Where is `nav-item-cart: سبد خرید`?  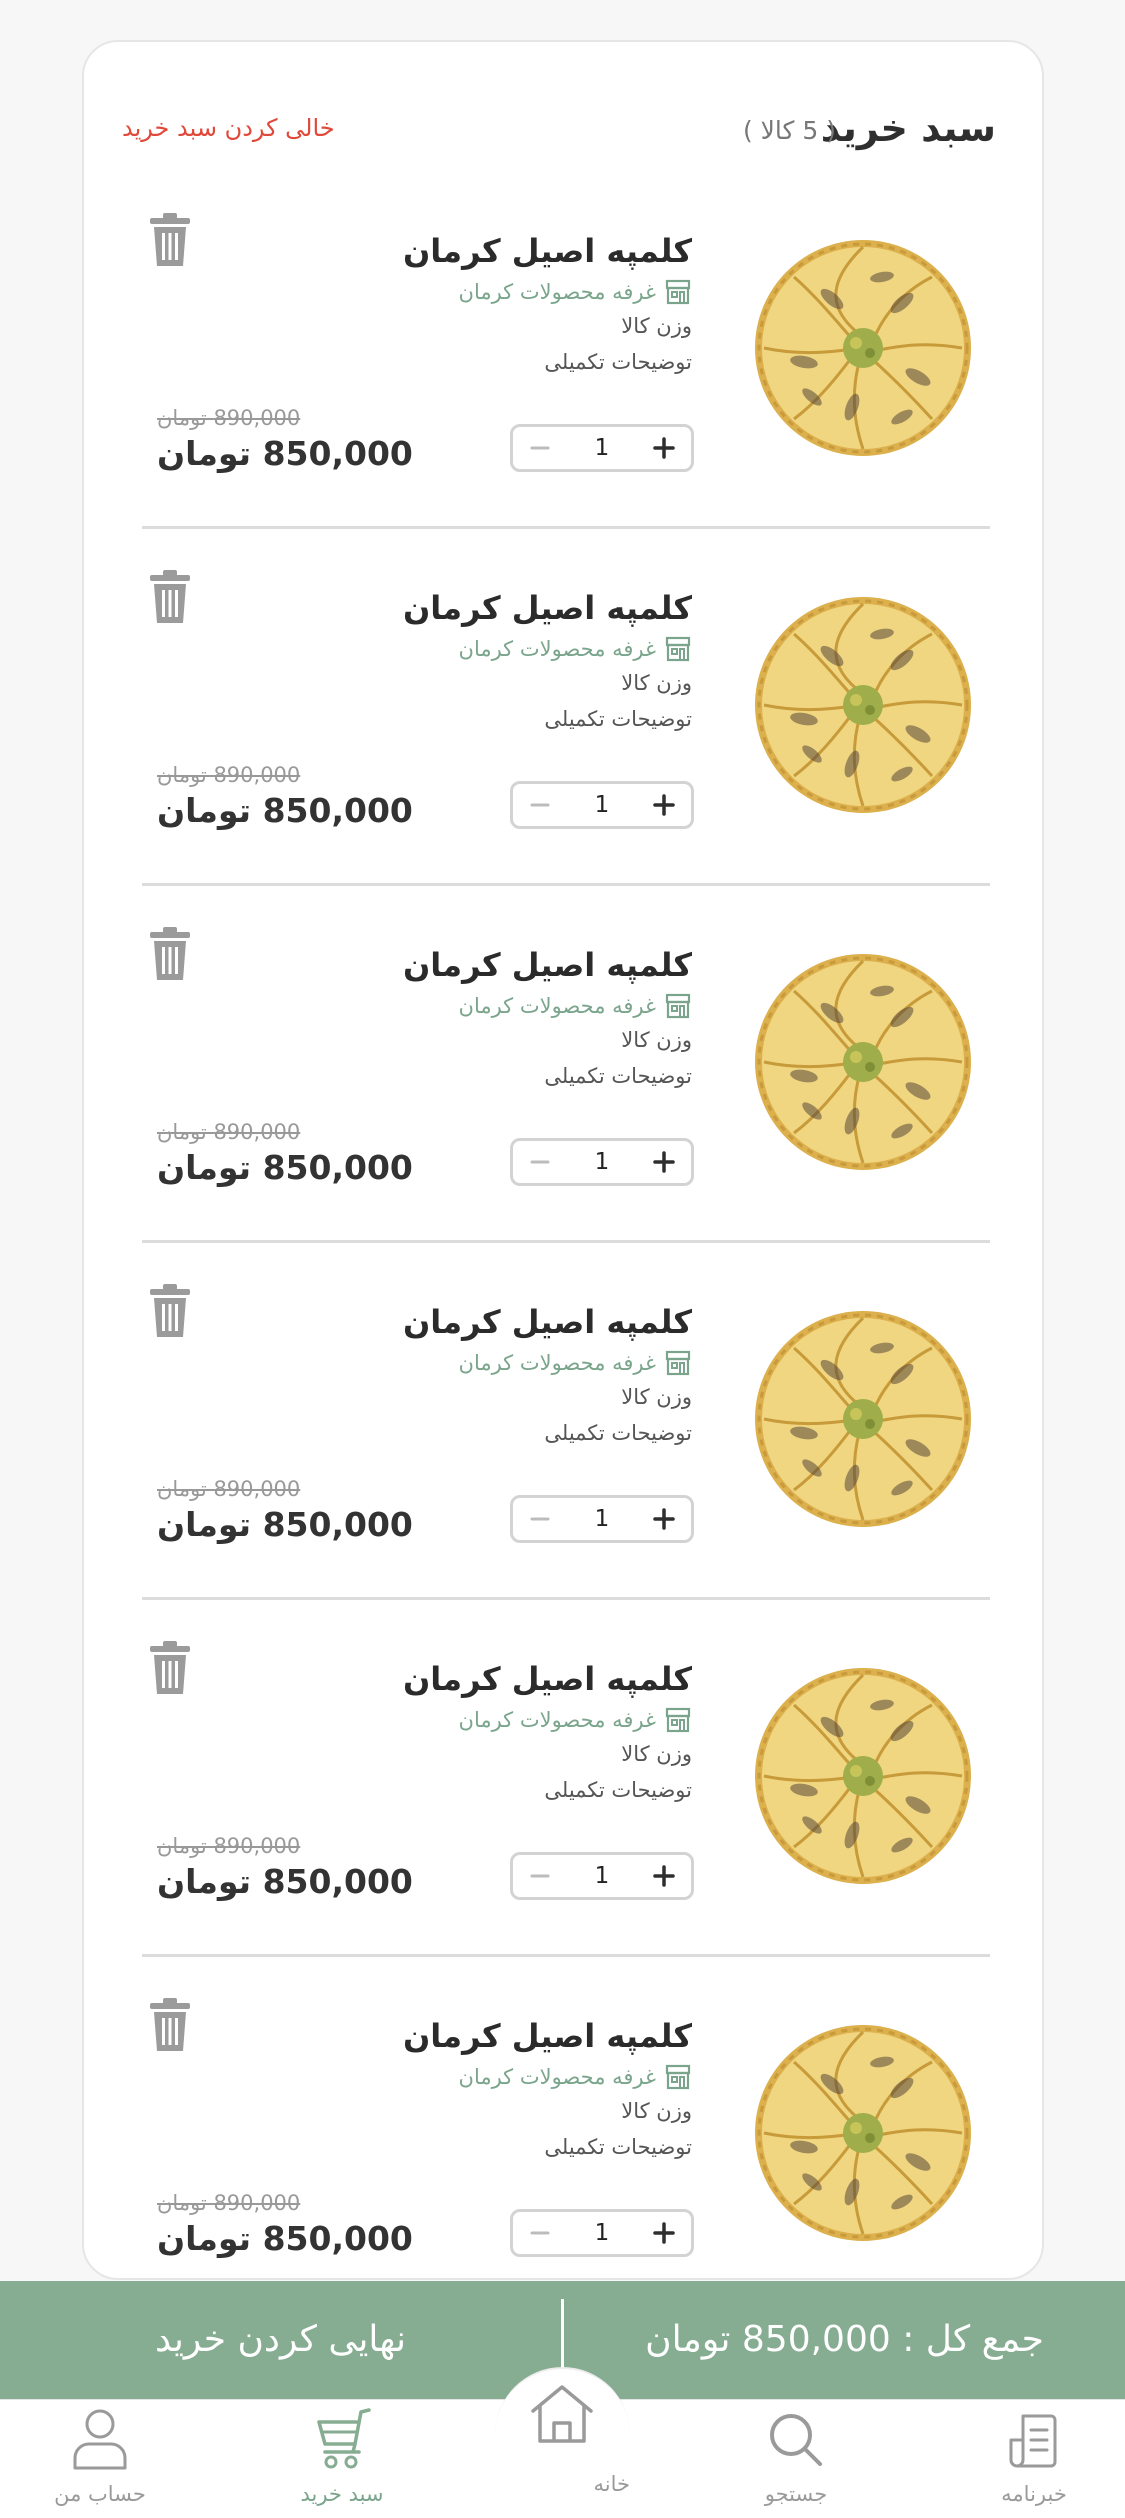
nav-item-cart: سبد خرید is located at coordinates (342, 2459).